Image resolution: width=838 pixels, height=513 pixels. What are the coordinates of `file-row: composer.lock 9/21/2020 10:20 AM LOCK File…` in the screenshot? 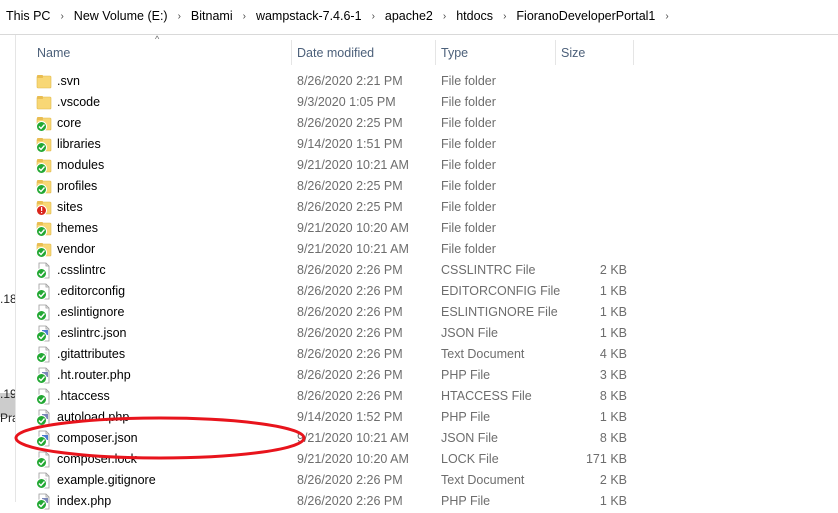 It's located at (332, 459).